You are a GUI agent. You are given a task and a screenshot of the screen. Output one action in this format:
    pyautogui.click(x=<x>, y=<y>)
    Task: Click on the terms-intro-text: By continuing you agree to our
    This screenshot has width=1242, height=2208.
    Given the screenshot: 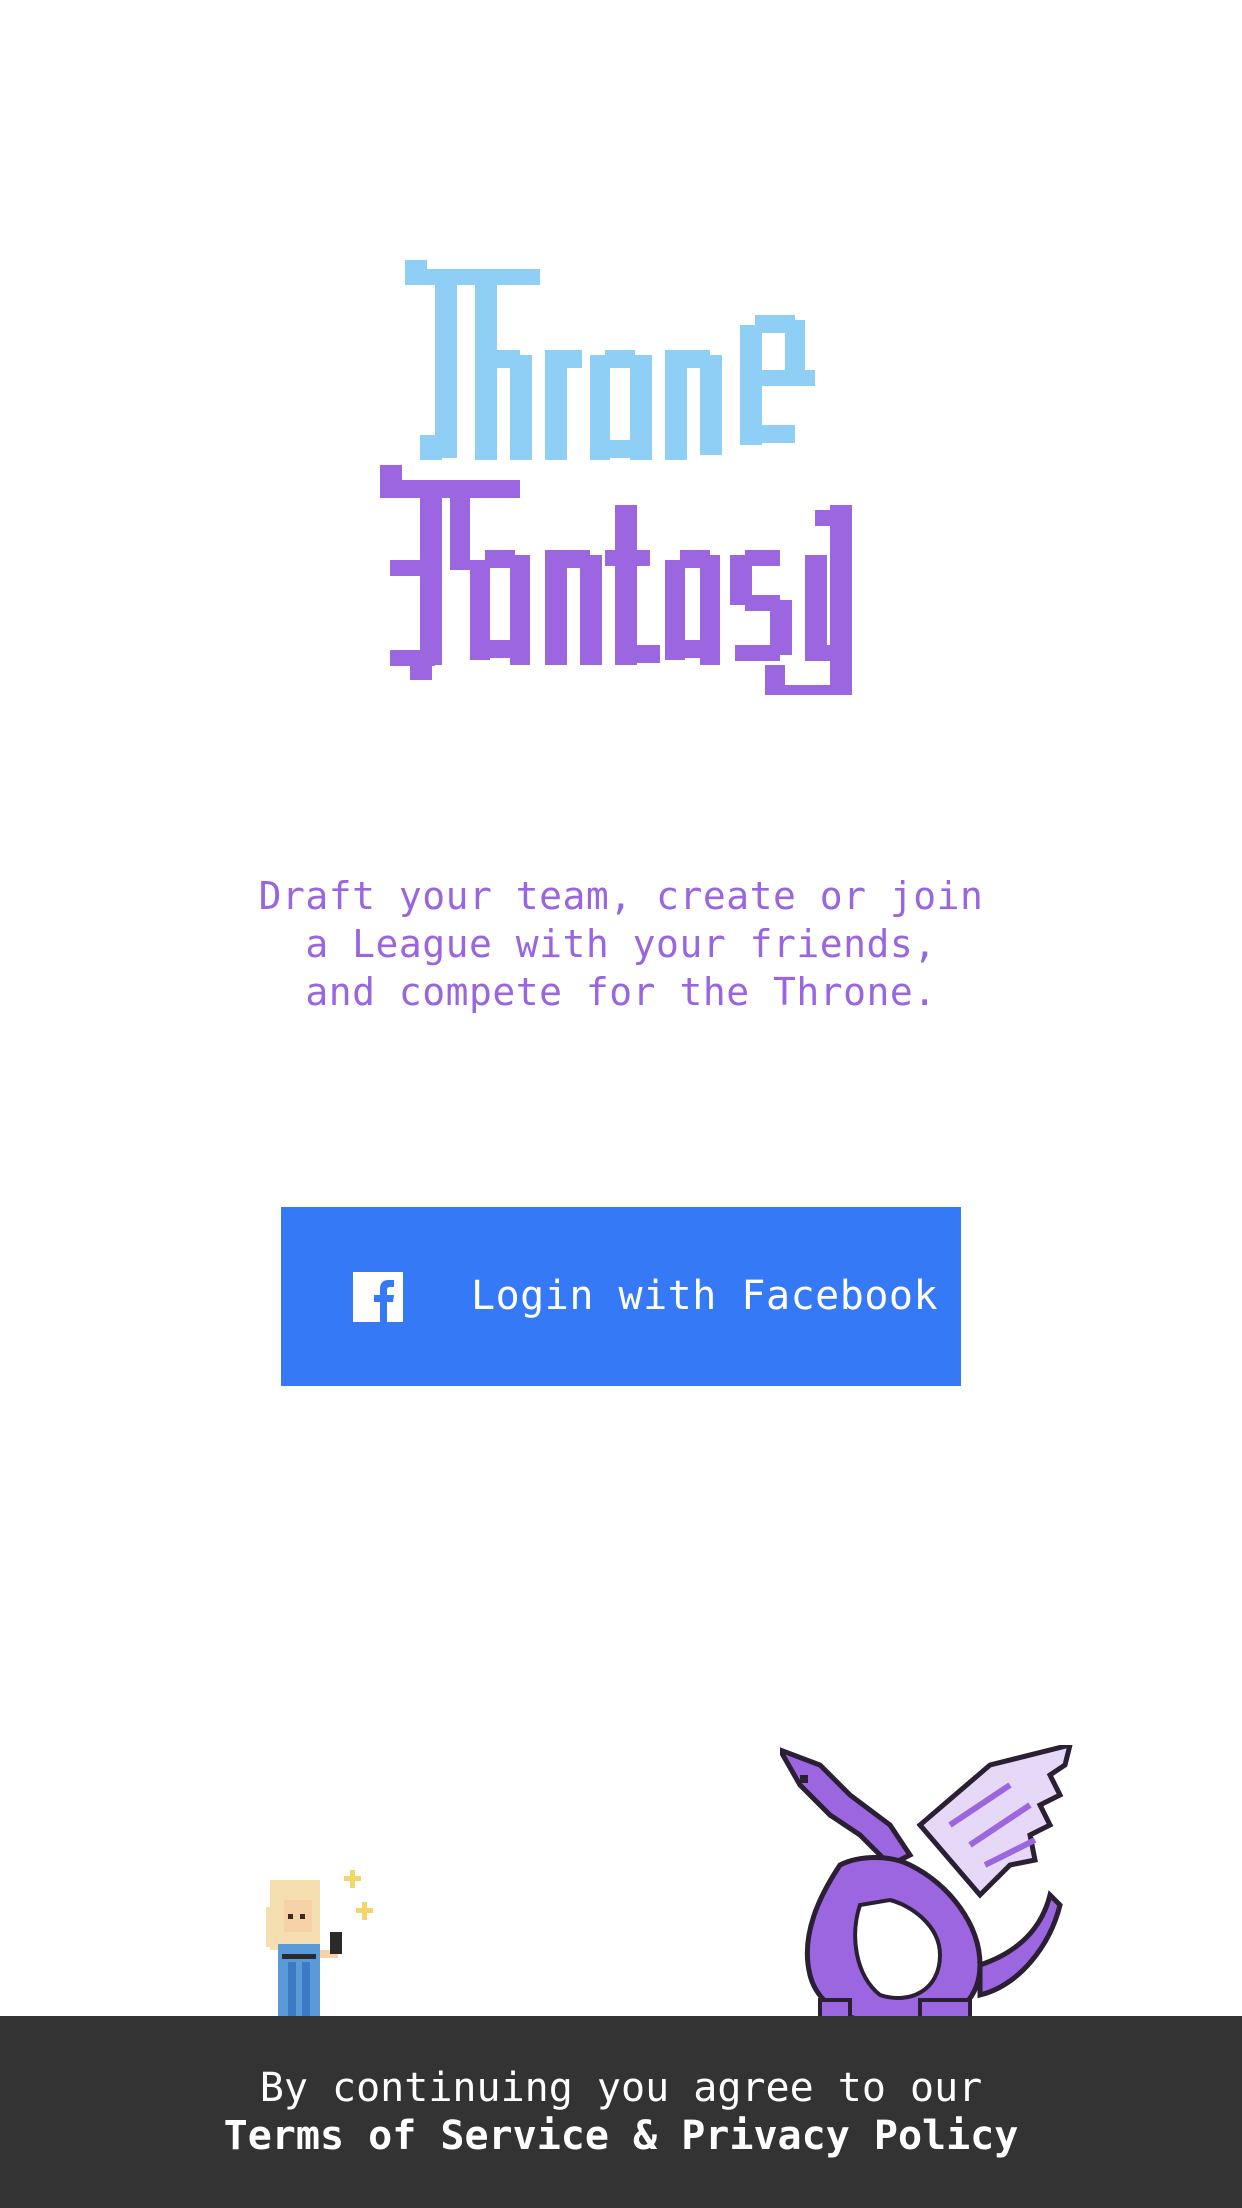 What is the action you would take?
    pyautogui.click(x=621, y=2088)
    